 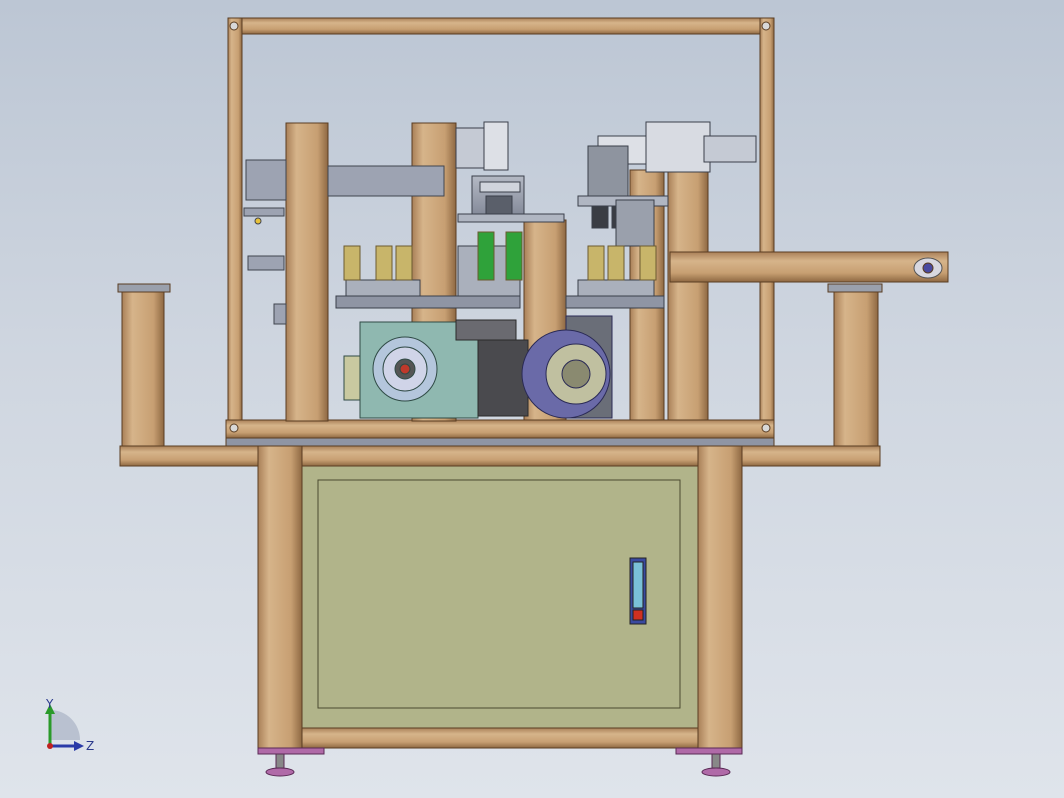 What do you see at coordinates (90, 746) in the screenshot?
I see `z-axis-label: Z` at bounding box center [90, 746].